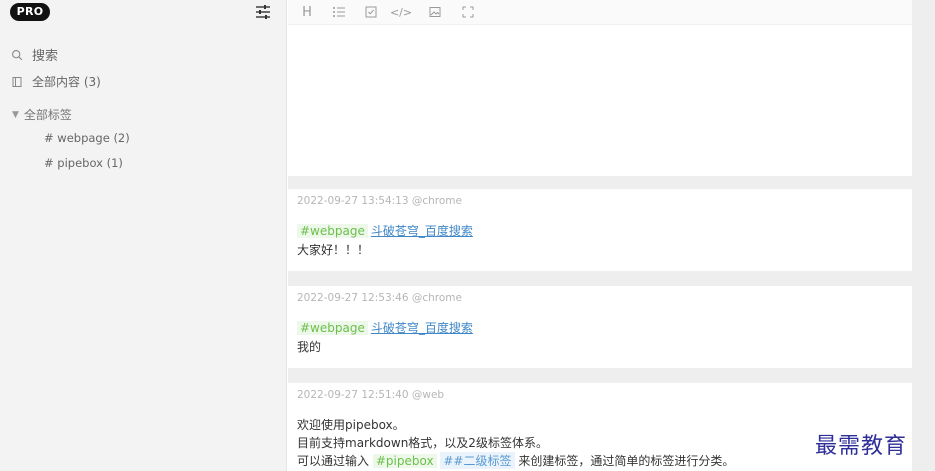  Describe the element at coordinates (379, 201) in the screenshot. I see `note-meta: 2022-09-27 13:54:13 @chrome` at that location.